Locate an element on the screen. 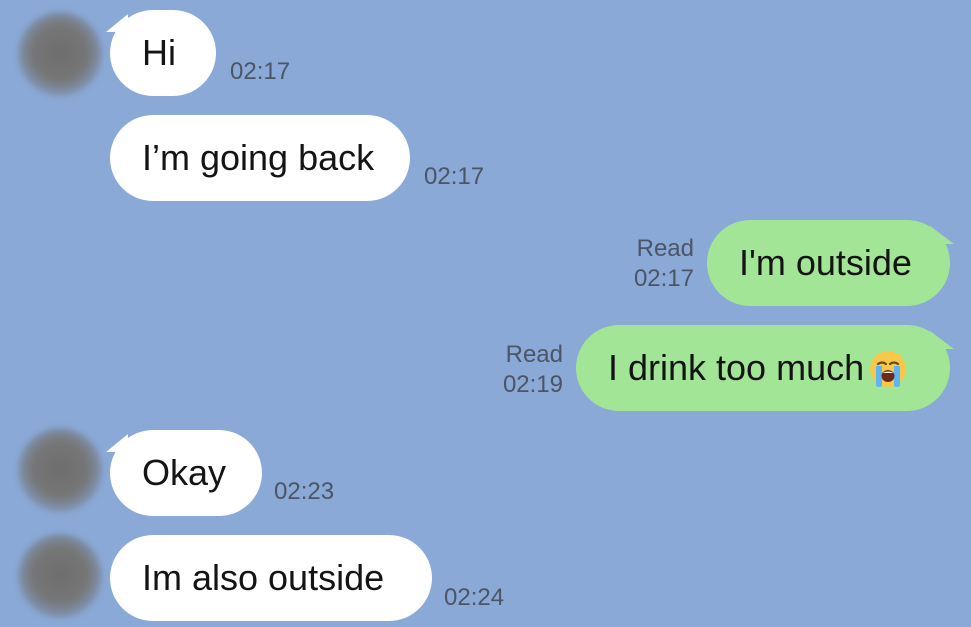 This screenshot has width=971, height=627. message-text: I'm outside is located at coordinates (825, 262).